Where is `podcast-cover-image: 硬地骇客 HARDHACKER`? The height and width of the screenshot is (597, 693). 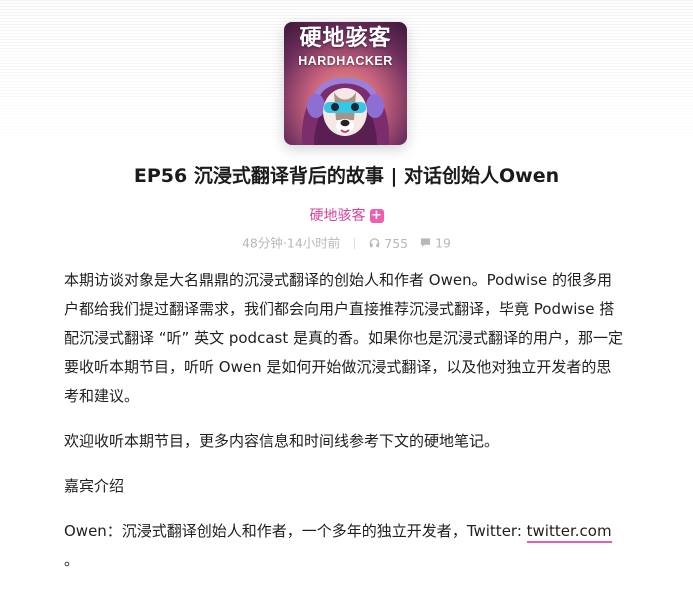 podcast-cover-image: 硬地骇客 HARDHACKER is located at coordinates (345, 83).